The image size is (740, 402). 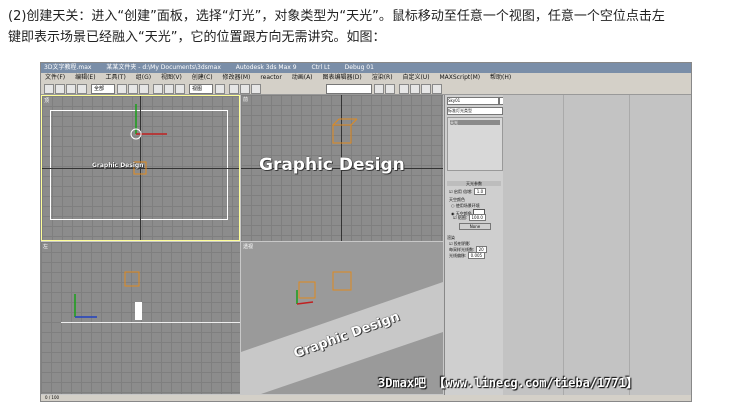 I want to click on main-toolbar: 全部 视图, so click(x=366, y=88).